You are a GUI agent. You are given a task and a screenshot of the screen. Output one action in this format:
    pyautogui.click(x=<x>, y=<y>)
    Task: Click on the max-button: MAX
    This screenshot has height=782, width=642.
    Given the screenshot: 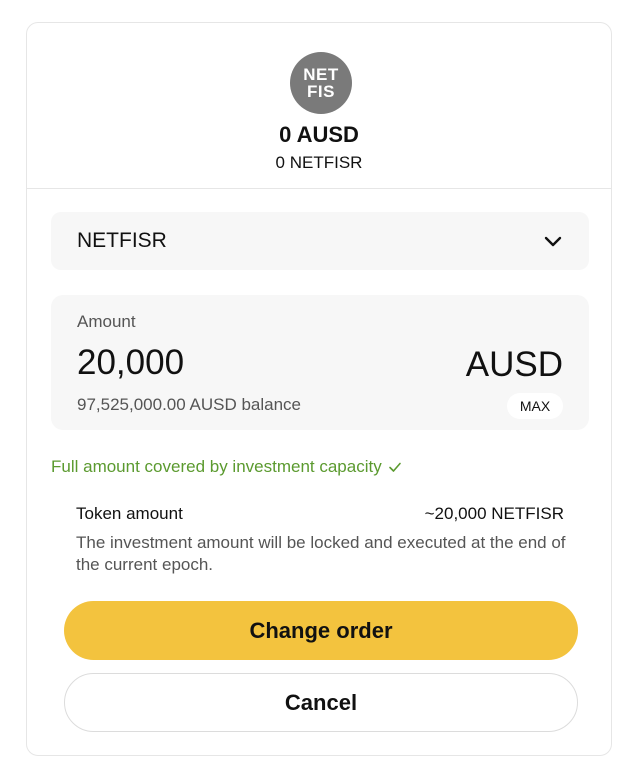 What is the action you would take?
    pyautogui.click(x=535, y=406)
    